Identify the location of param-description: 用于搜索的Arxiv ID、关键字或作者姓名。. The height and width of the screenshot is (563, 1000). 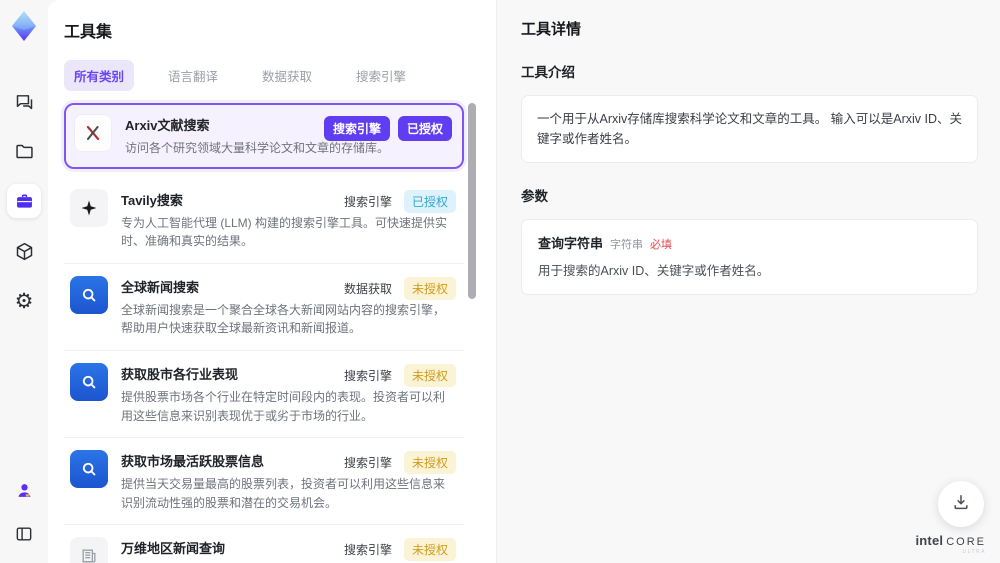
(654, 271).